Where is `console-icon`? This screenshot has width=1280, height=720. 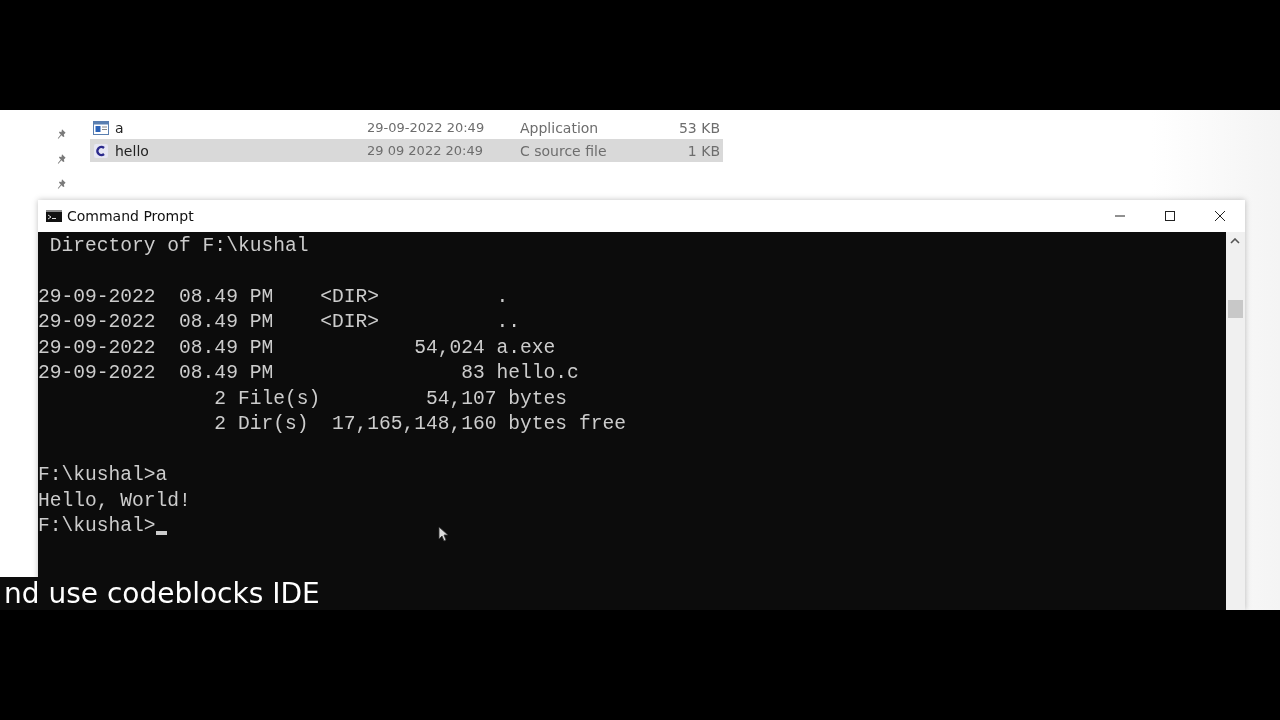
console-icon is located at coordinates (54, 216).